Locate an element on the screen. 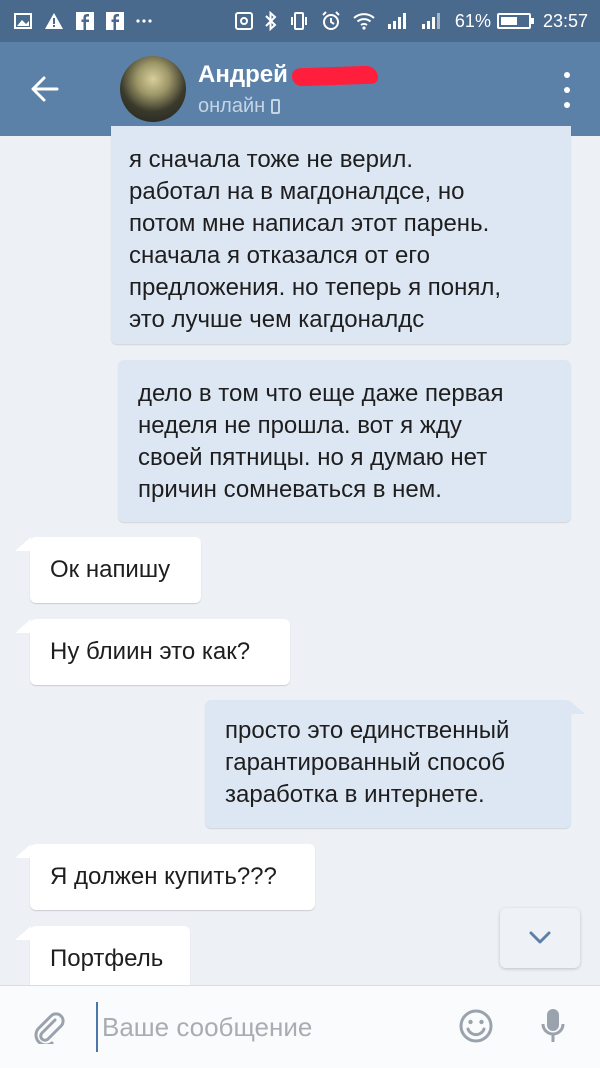 Image resolution: width=600 pixels, height=1068 pixels. smiley-icon is located at coordinates (476, 1026).